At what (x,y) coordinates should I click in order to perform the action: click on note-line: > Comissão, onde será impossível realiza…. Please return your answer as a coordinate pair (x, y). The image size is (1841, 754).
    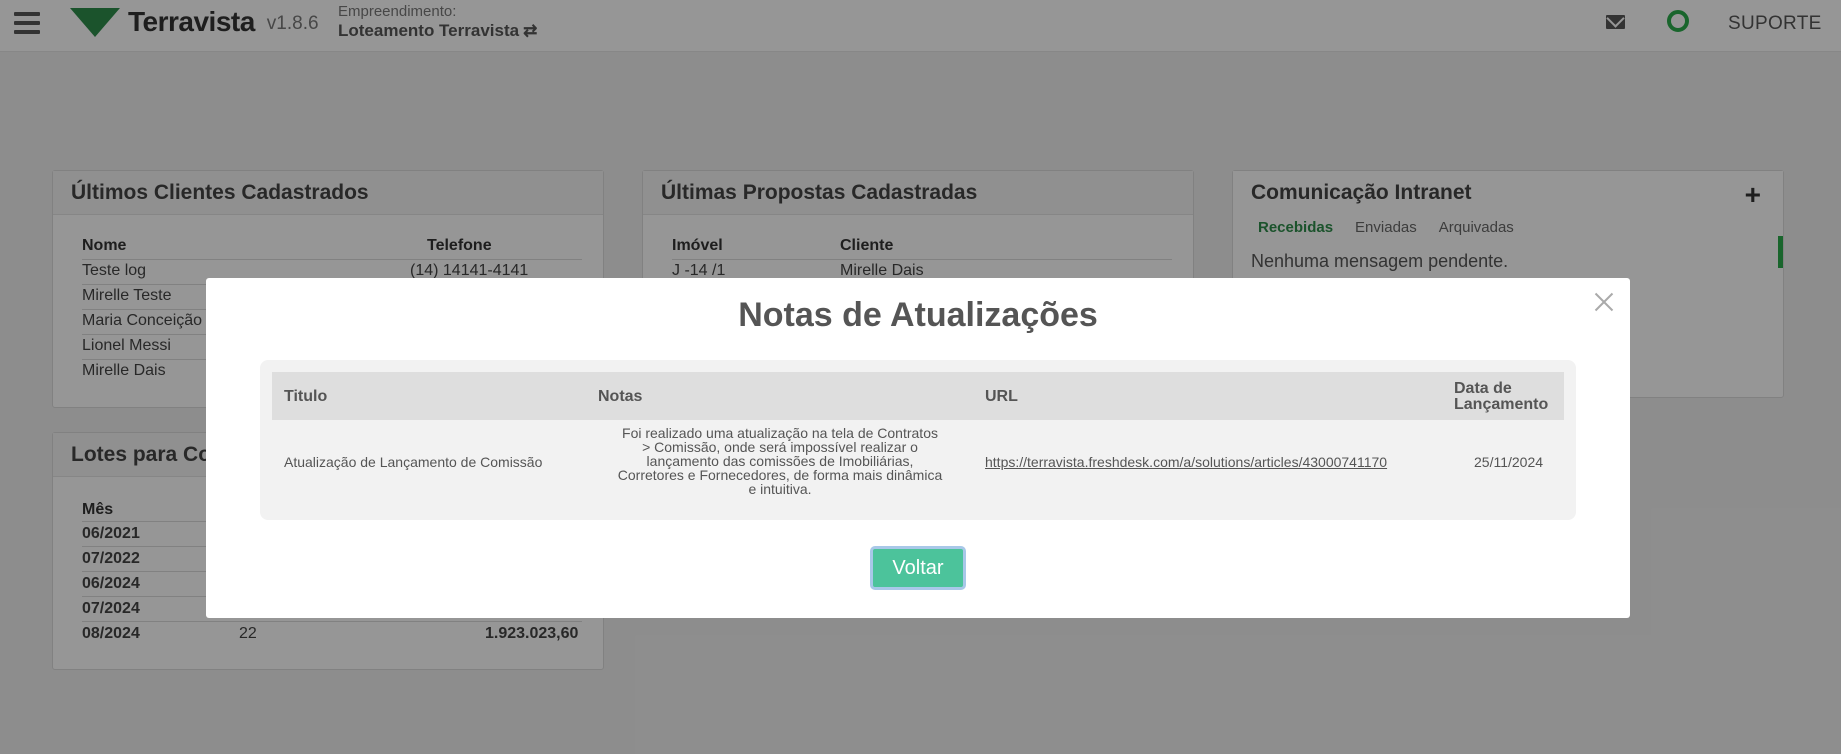
    Looking at the image, I should click on (780, 447).